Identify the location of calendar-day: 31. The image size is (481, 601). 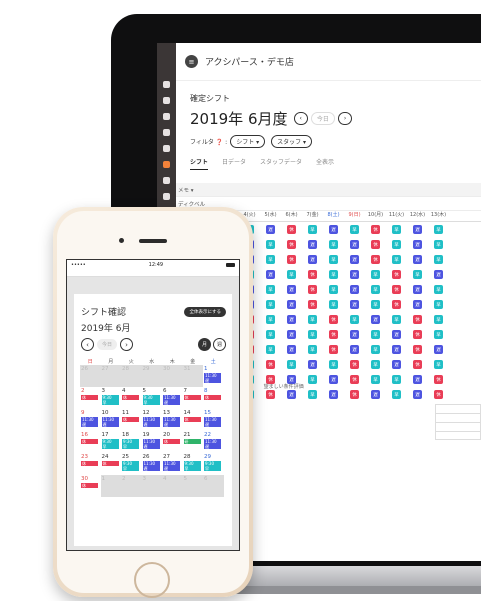
(192, 376).